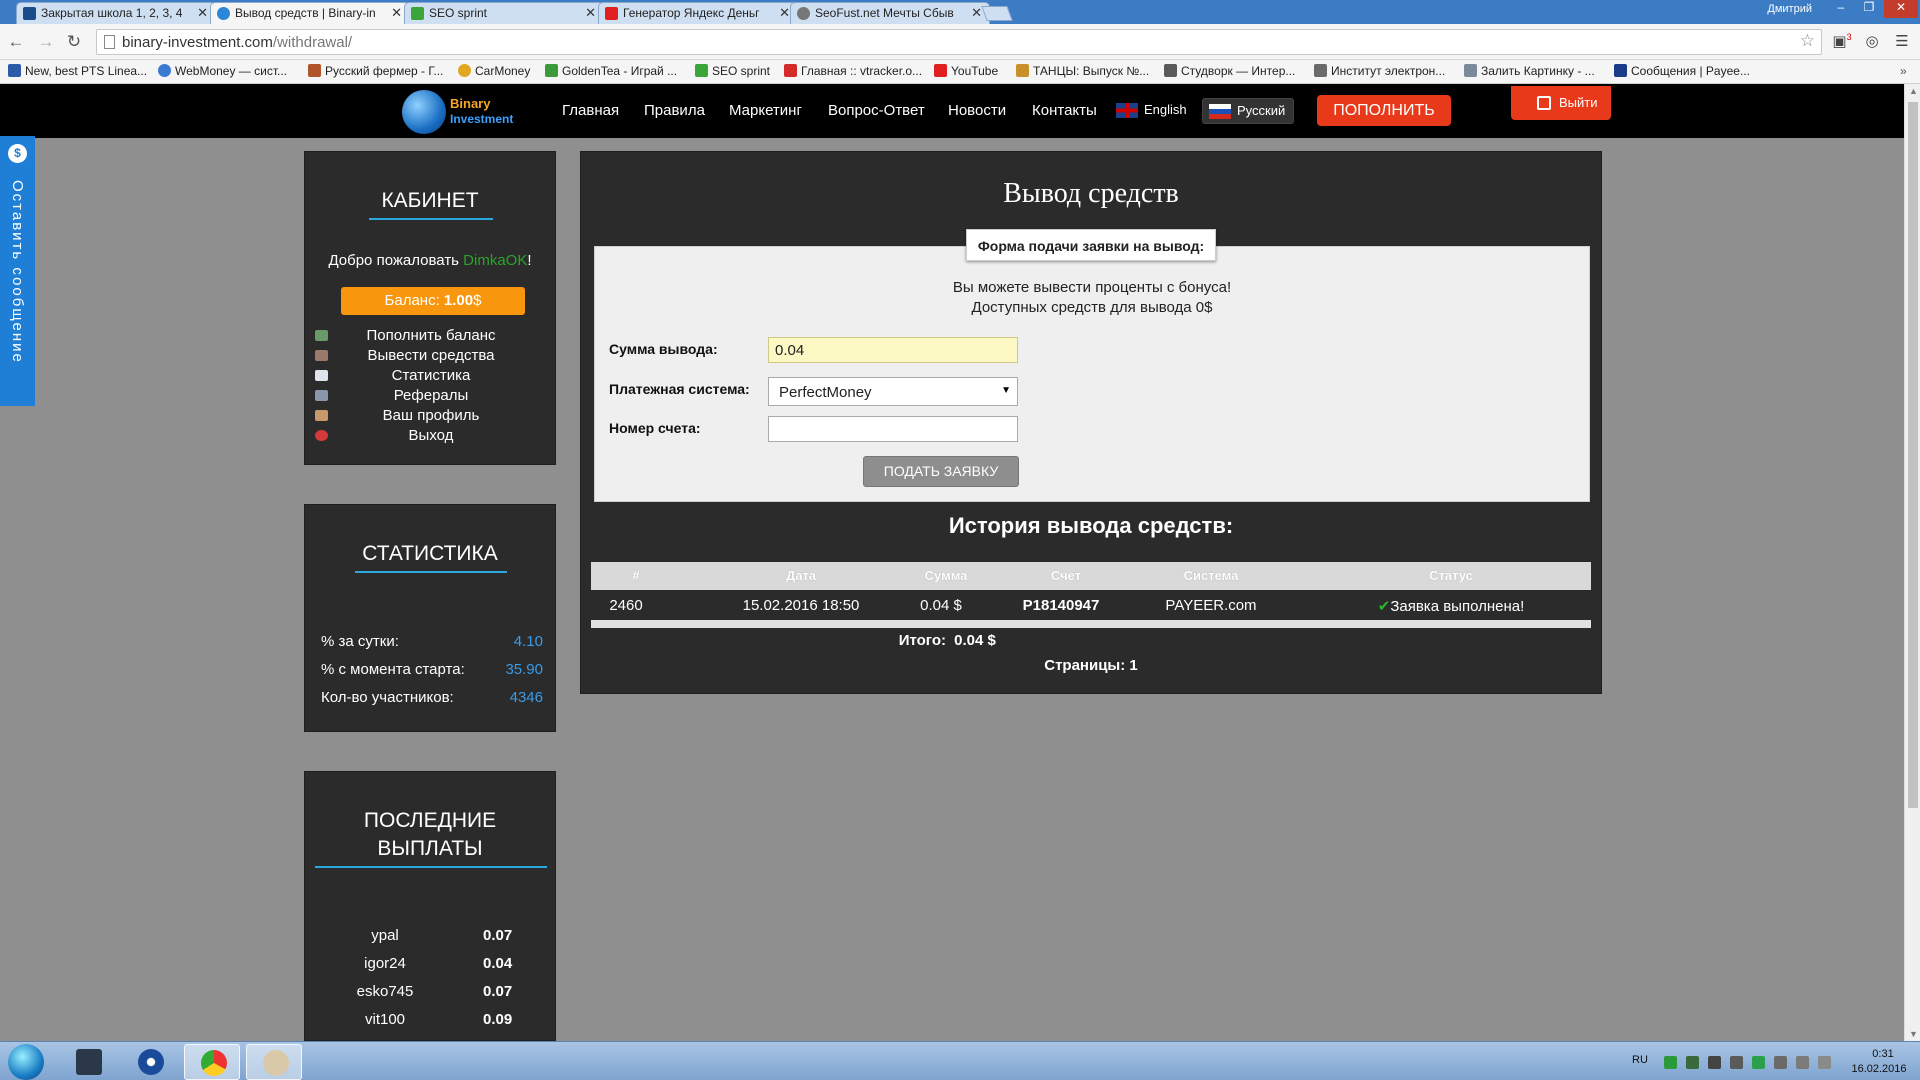 This screenshot has height=1080, width=1920. I want to click on close-window-icon: ✕, so click(1901, 9).